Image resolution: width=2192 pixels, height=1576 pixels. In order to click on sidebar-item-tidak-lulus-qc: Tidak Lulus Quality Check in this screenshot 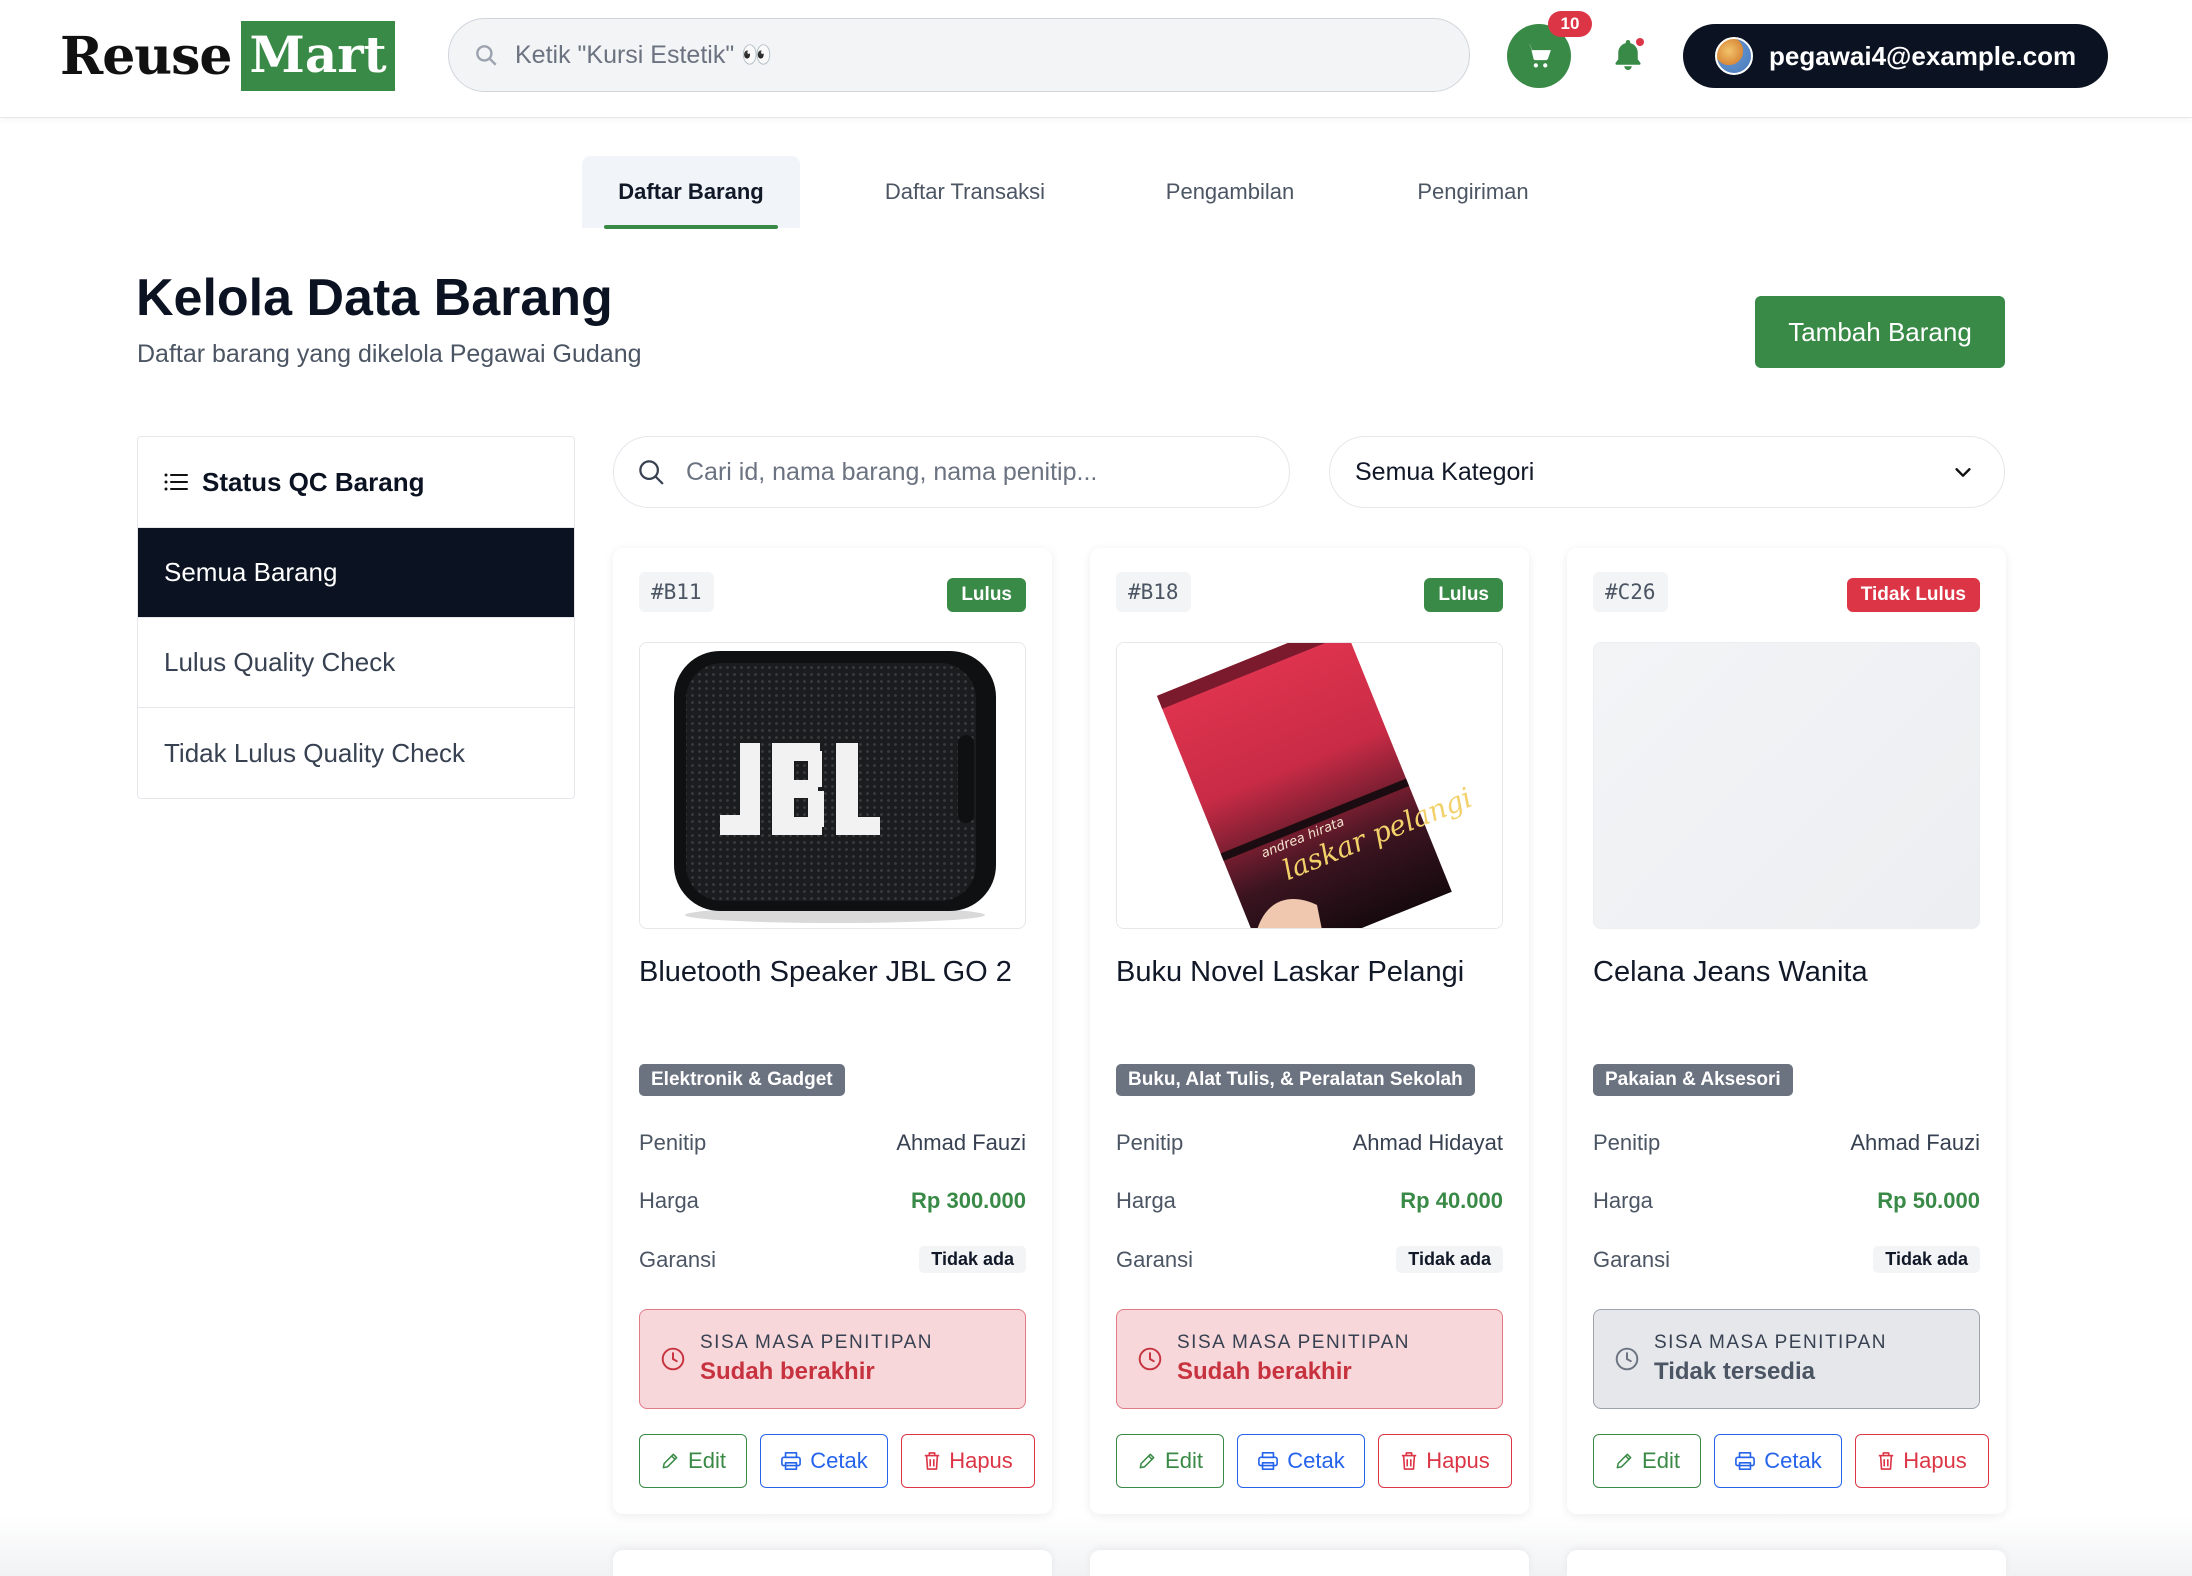, I will do `click(356, 753)`.